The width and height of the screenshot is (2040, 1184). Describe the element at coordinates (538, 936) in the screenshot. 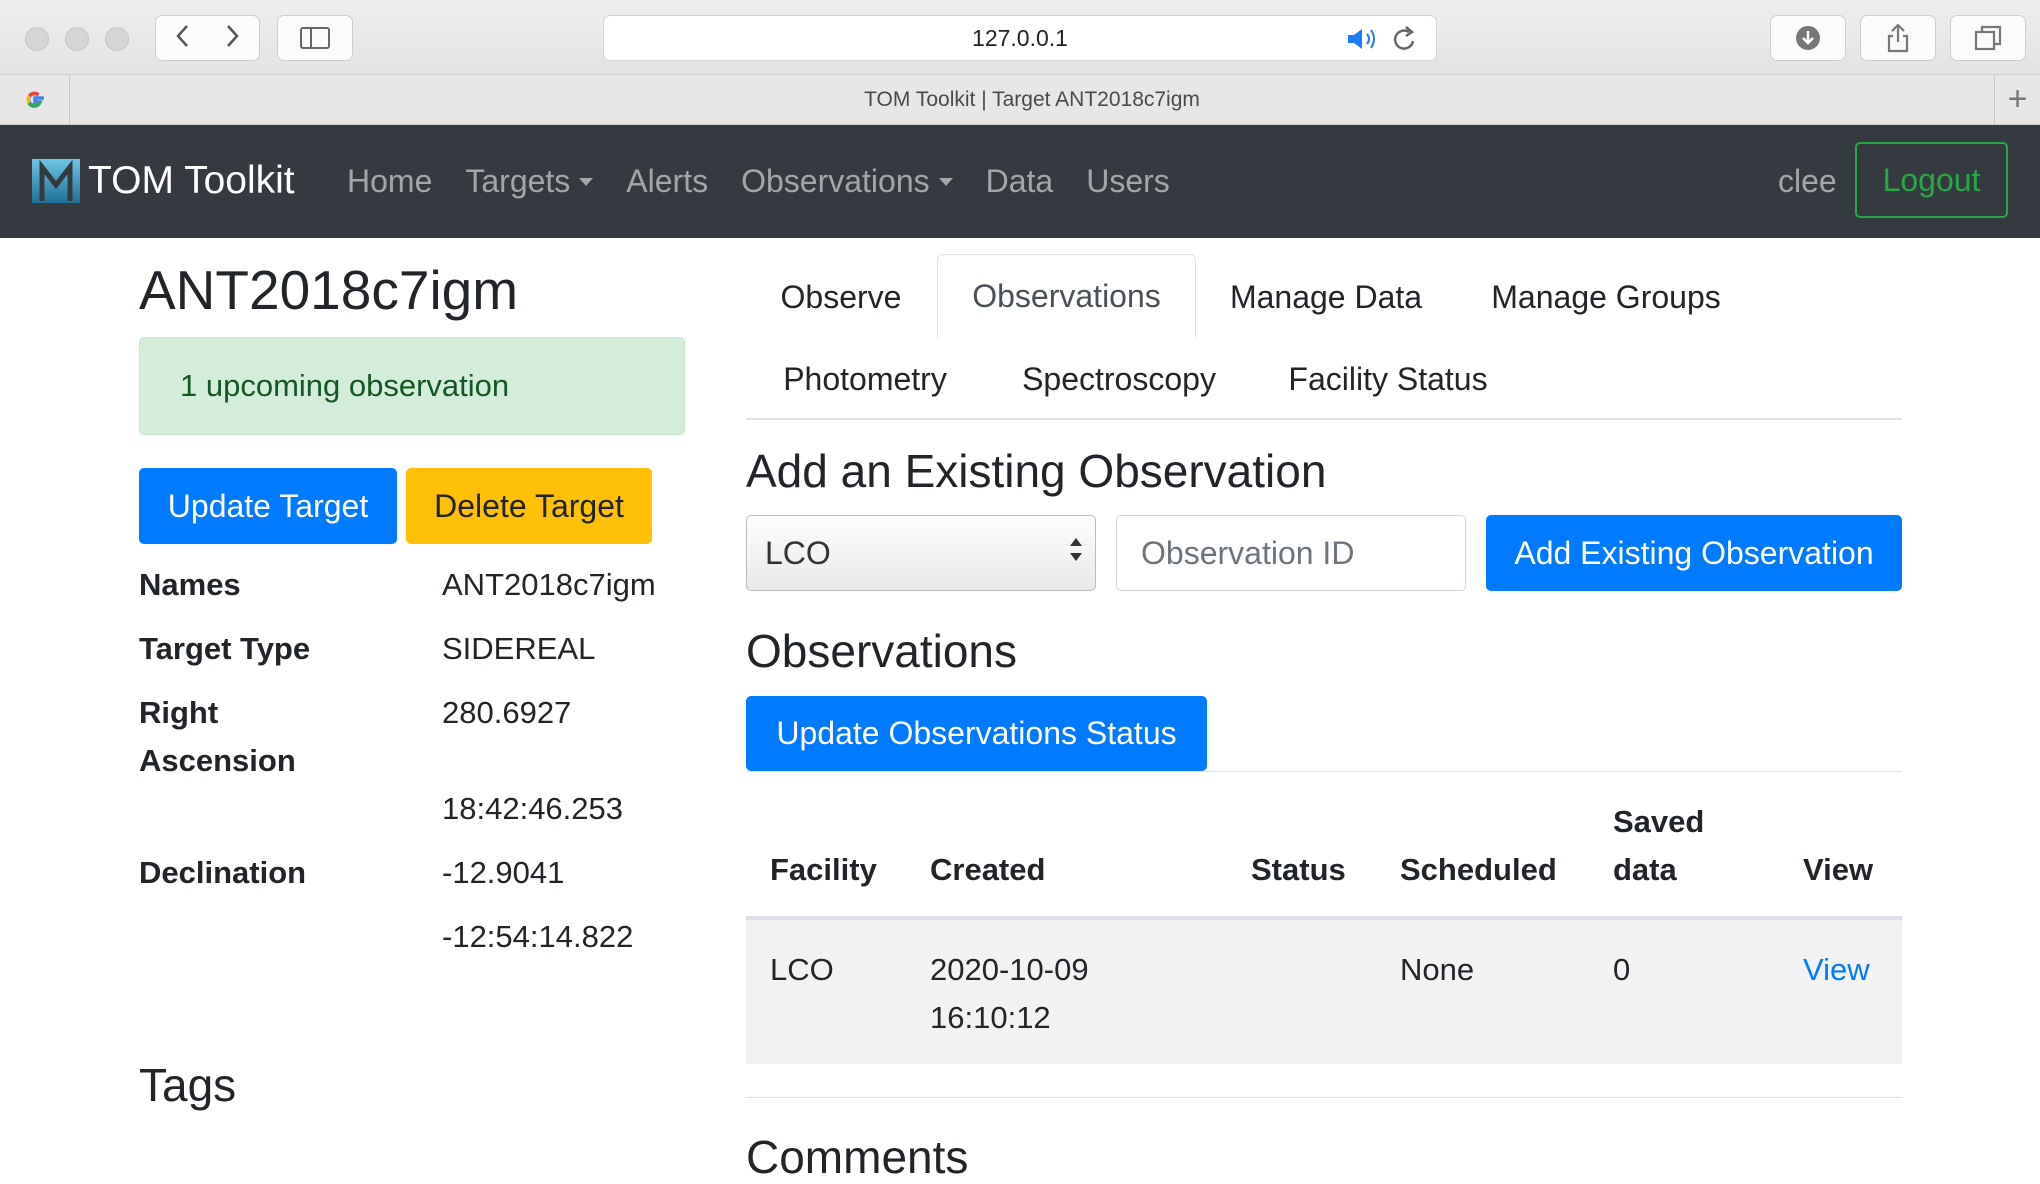

I see `declination-sexagesimal: -12:54:14.822` at that location.